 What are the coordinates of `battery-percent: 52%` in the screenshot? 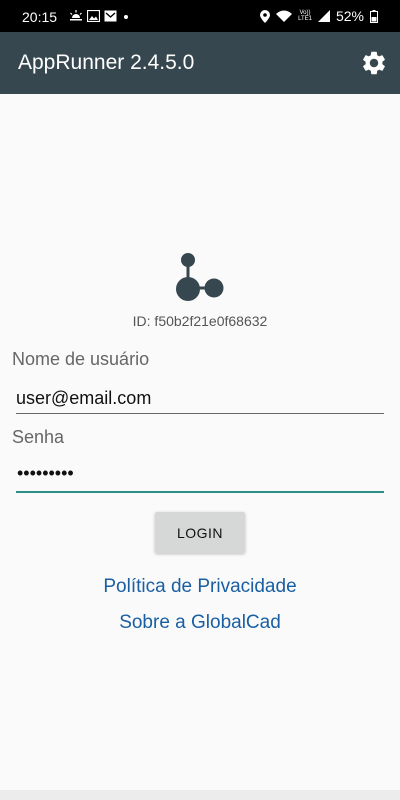 It's located at (349, 16).